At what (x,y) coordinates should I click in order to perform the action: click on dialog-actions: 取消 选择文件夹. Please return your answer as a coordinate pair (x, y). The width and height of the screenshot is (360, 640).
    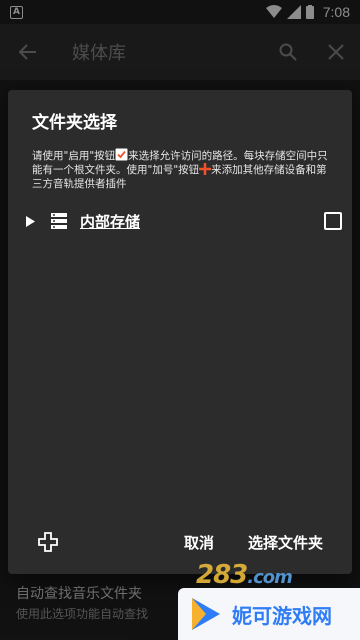
    Looking at the image, I should click on (180, 546).